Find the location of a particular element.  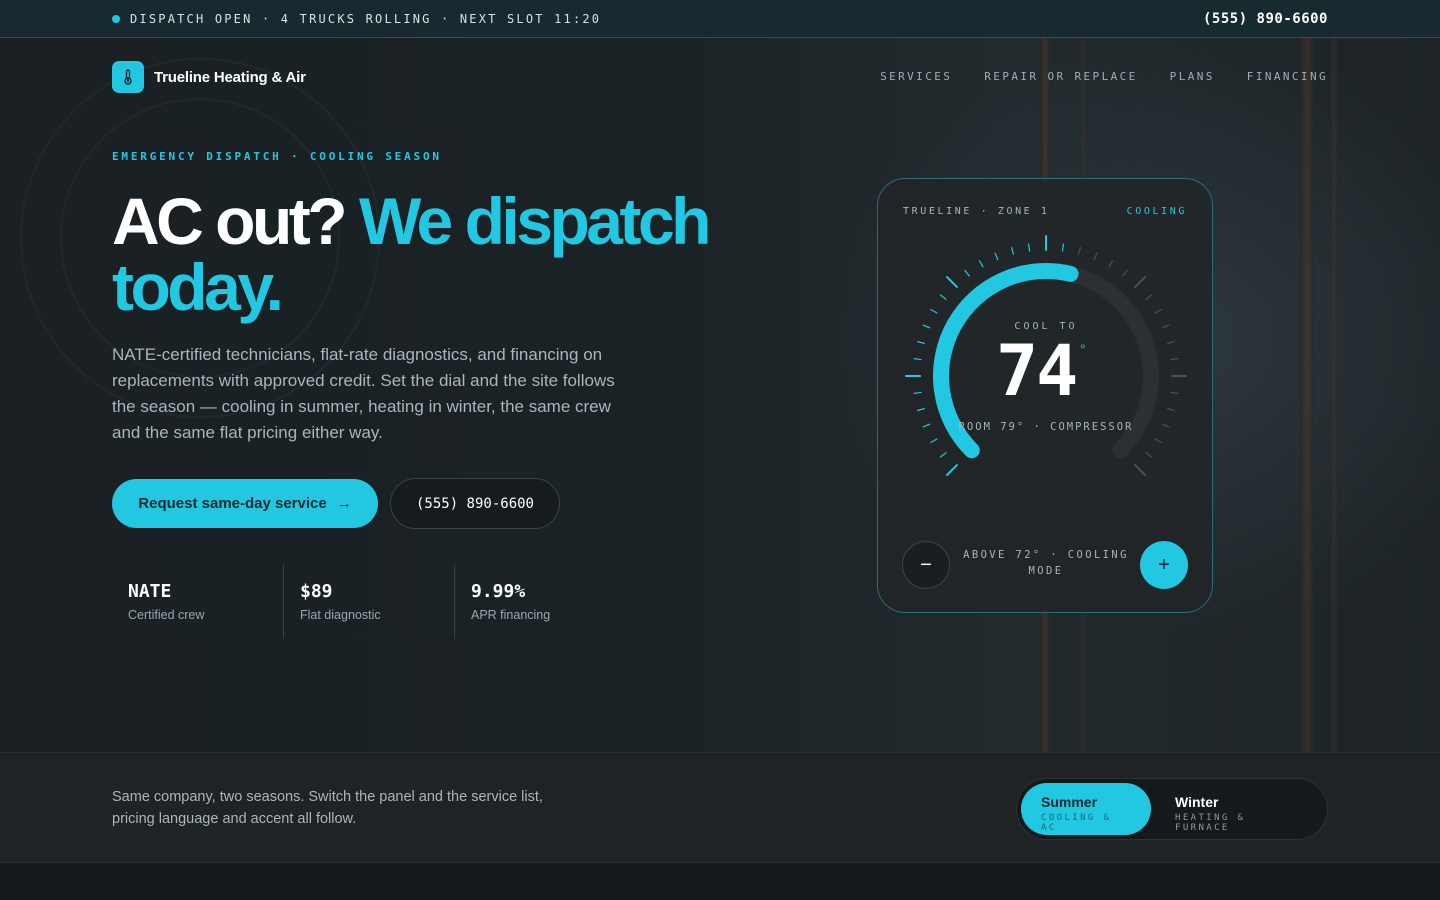

mode-note: ABOVE 72° · COOLING MODE is located at coordinates (1046, 563).